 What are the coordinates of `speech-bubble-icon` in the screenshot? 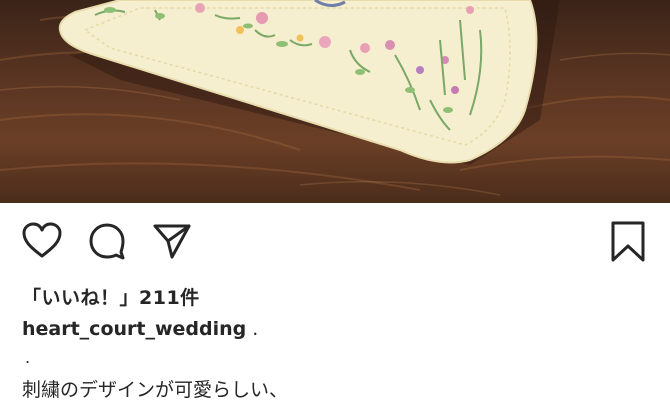 It's located at (107, 241).